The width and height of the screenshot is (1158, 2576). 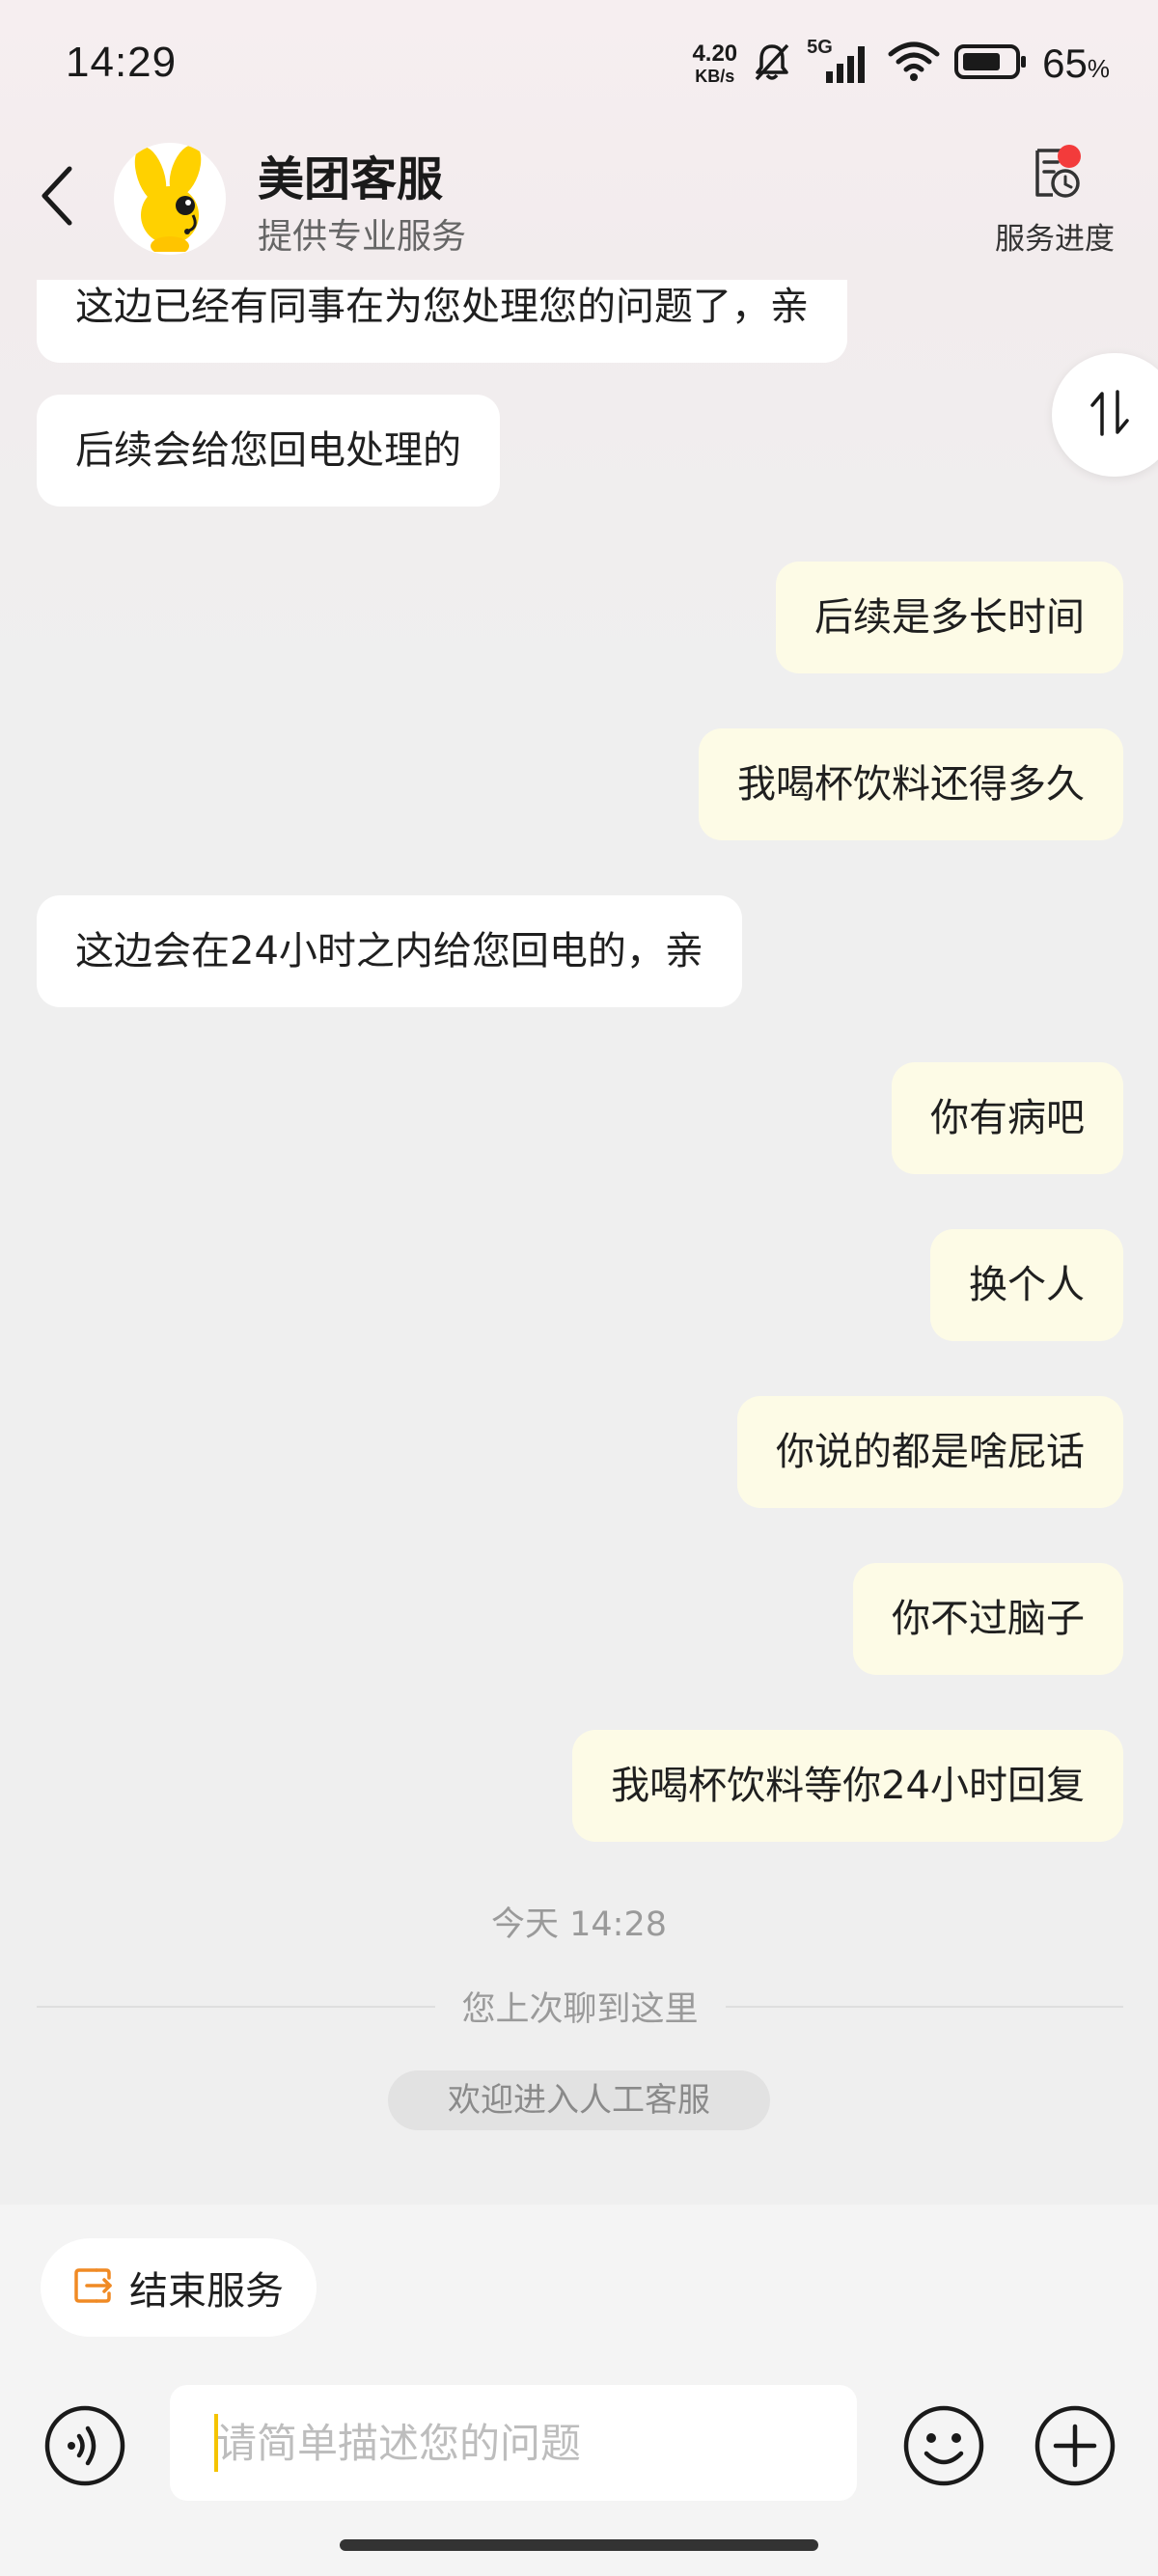 I want to click on battery-percent: 65%, so click(x=1076, y=64).